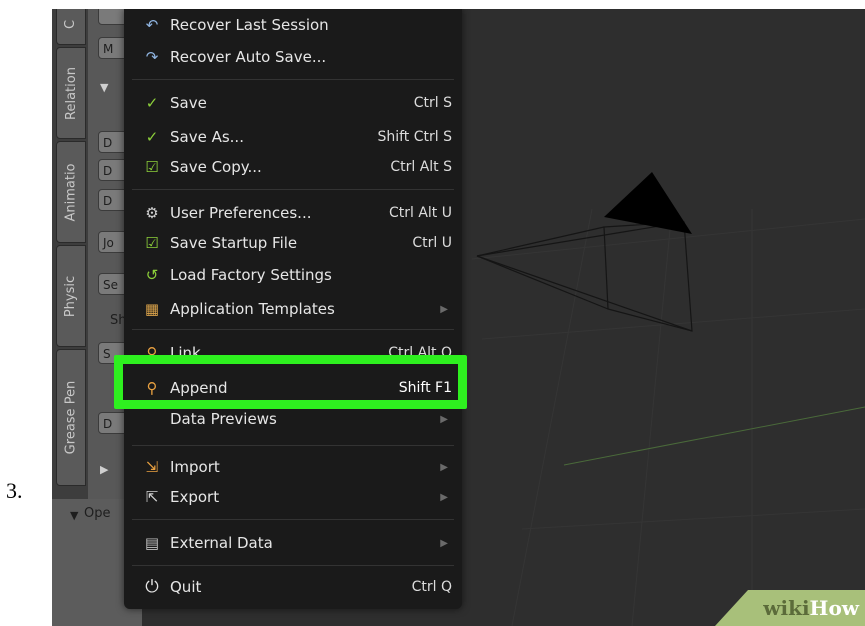  What do you see at coordinates (152, 275) in the screenshot?
I see `load-factory-icon: ↺` at bounding box center [152, 275].